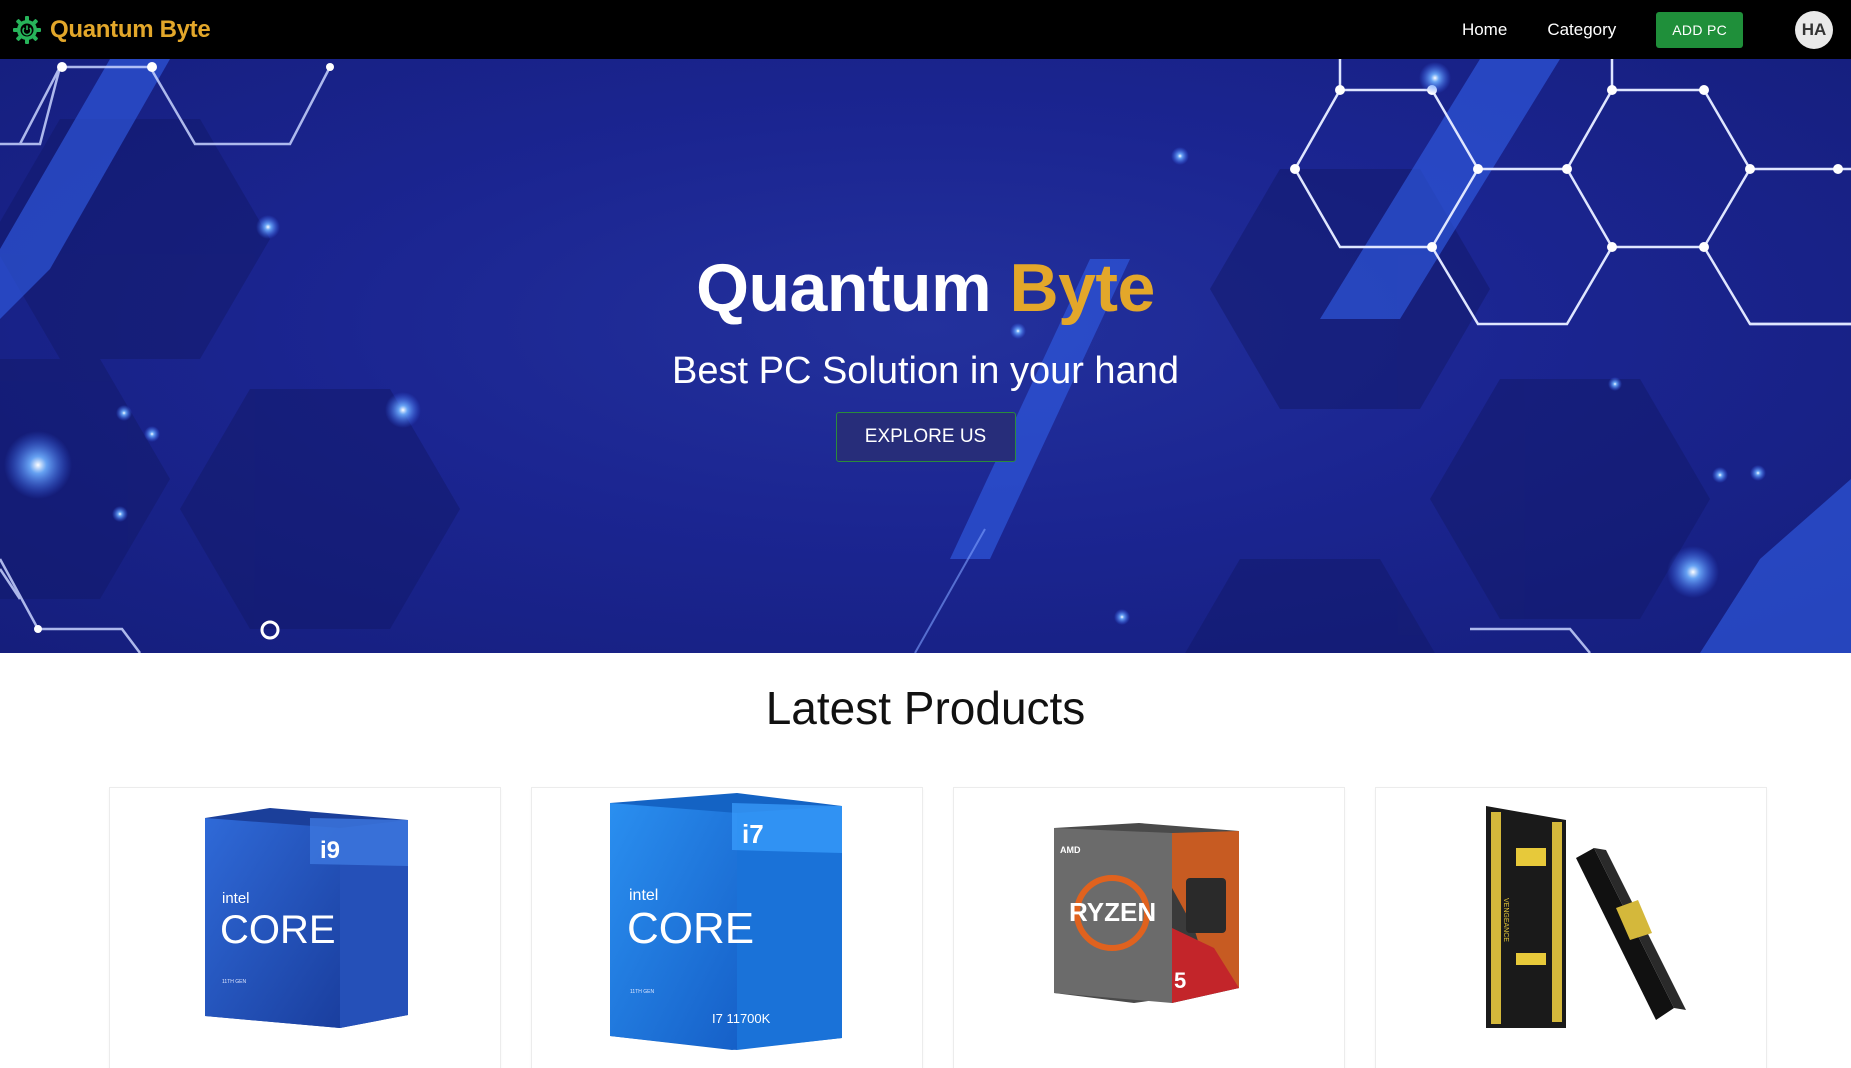 This screenshot has height=1068, width=1851. What do you see at coordinates (844, 288) in the screenshot?
I see `hero-title-main: Quantum` at bounding box center [844, 288].